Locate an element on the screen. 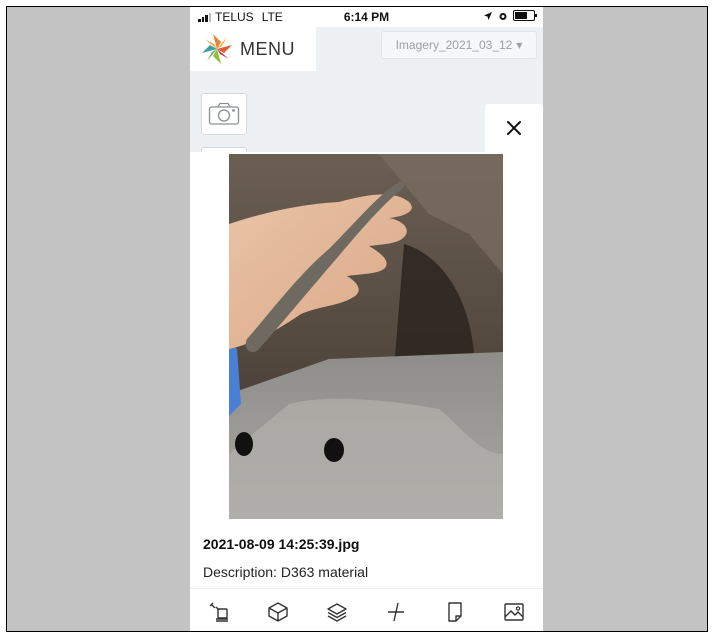 This screenshot has width=713, height=636. description-label: Description: is located at coordinates (240, 572).